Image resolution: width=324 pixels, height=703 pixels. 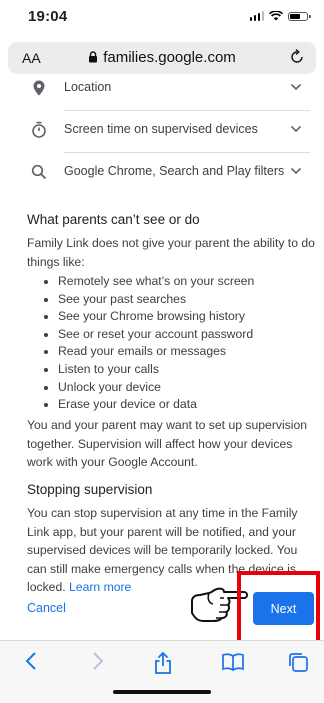 I want to click on list-item: Erase your device or data, so click(x=188, y=405).